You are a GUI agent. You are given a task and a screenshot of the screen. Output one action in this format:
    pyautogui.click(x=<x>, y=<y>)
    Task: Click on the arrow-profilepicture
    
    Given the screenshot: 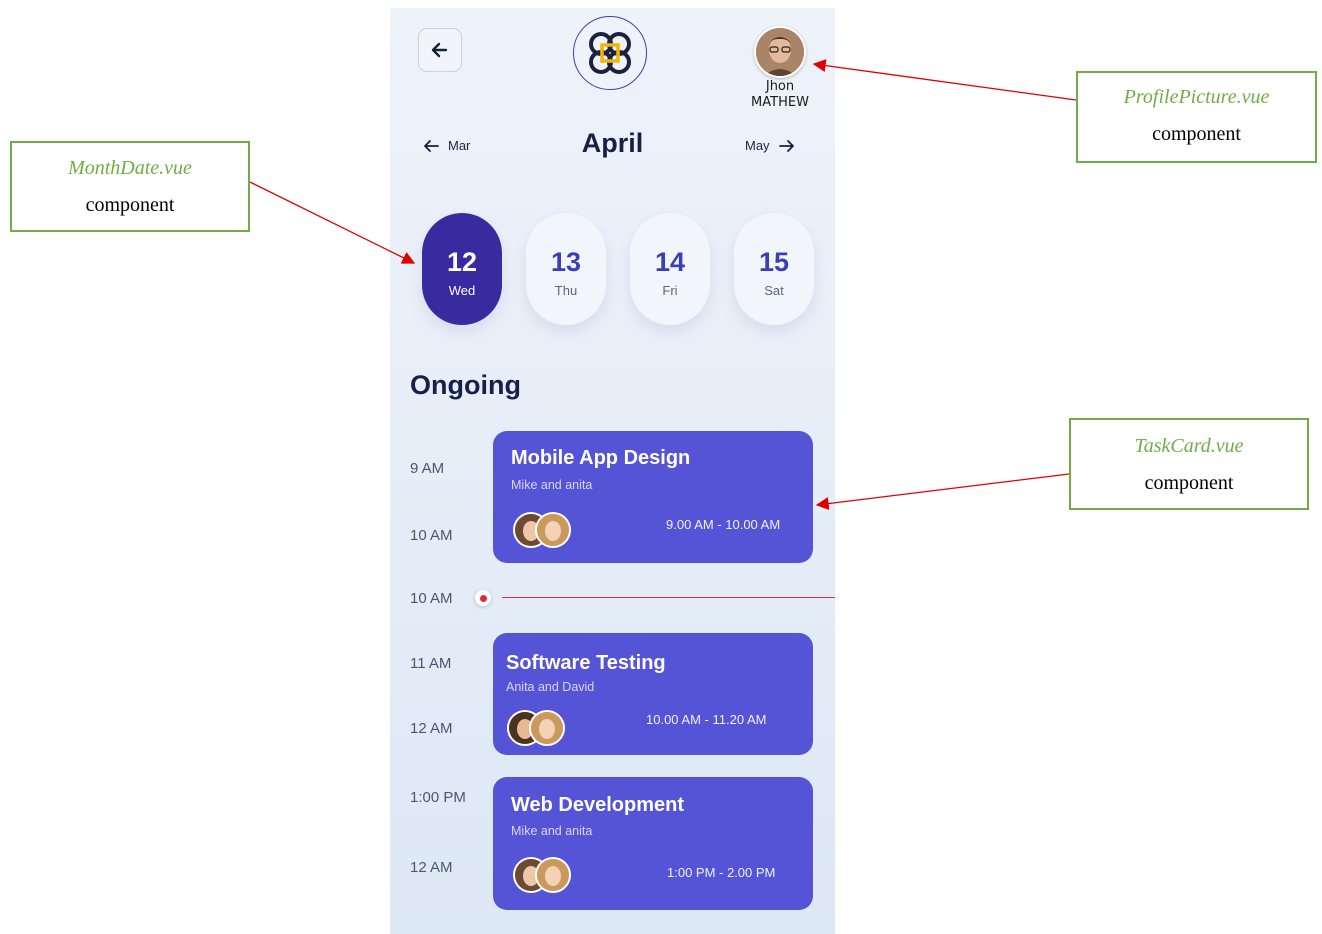 What is the action you would take?
    pyautogui.click(x=944, y=80)
    